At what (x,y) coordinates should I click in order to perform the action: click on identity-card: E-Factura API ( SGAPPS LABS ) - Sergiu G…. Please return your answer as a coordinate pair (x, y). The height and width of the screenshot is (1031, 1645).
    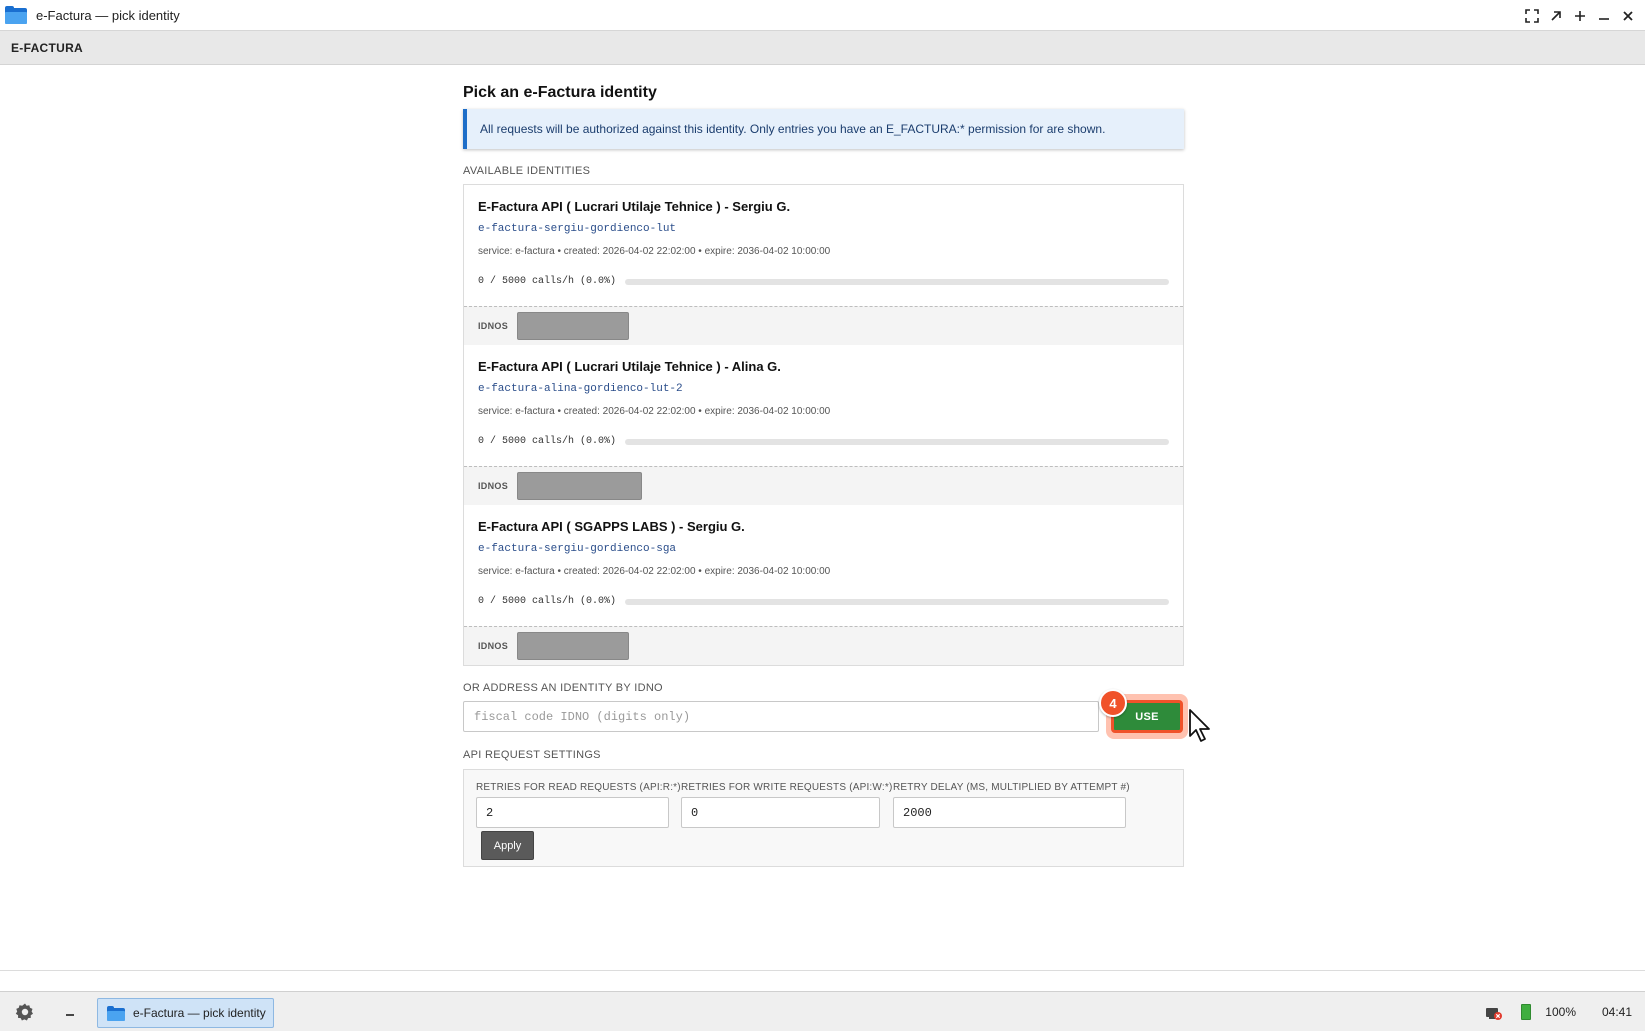
    Looking at the image, I should click on (823, 585).